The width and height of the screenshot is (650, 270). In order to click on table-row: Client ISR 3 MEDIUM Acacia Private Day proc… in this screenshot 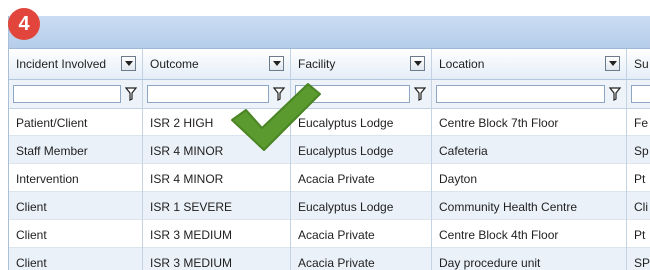, I will do `click(329, 259)`.